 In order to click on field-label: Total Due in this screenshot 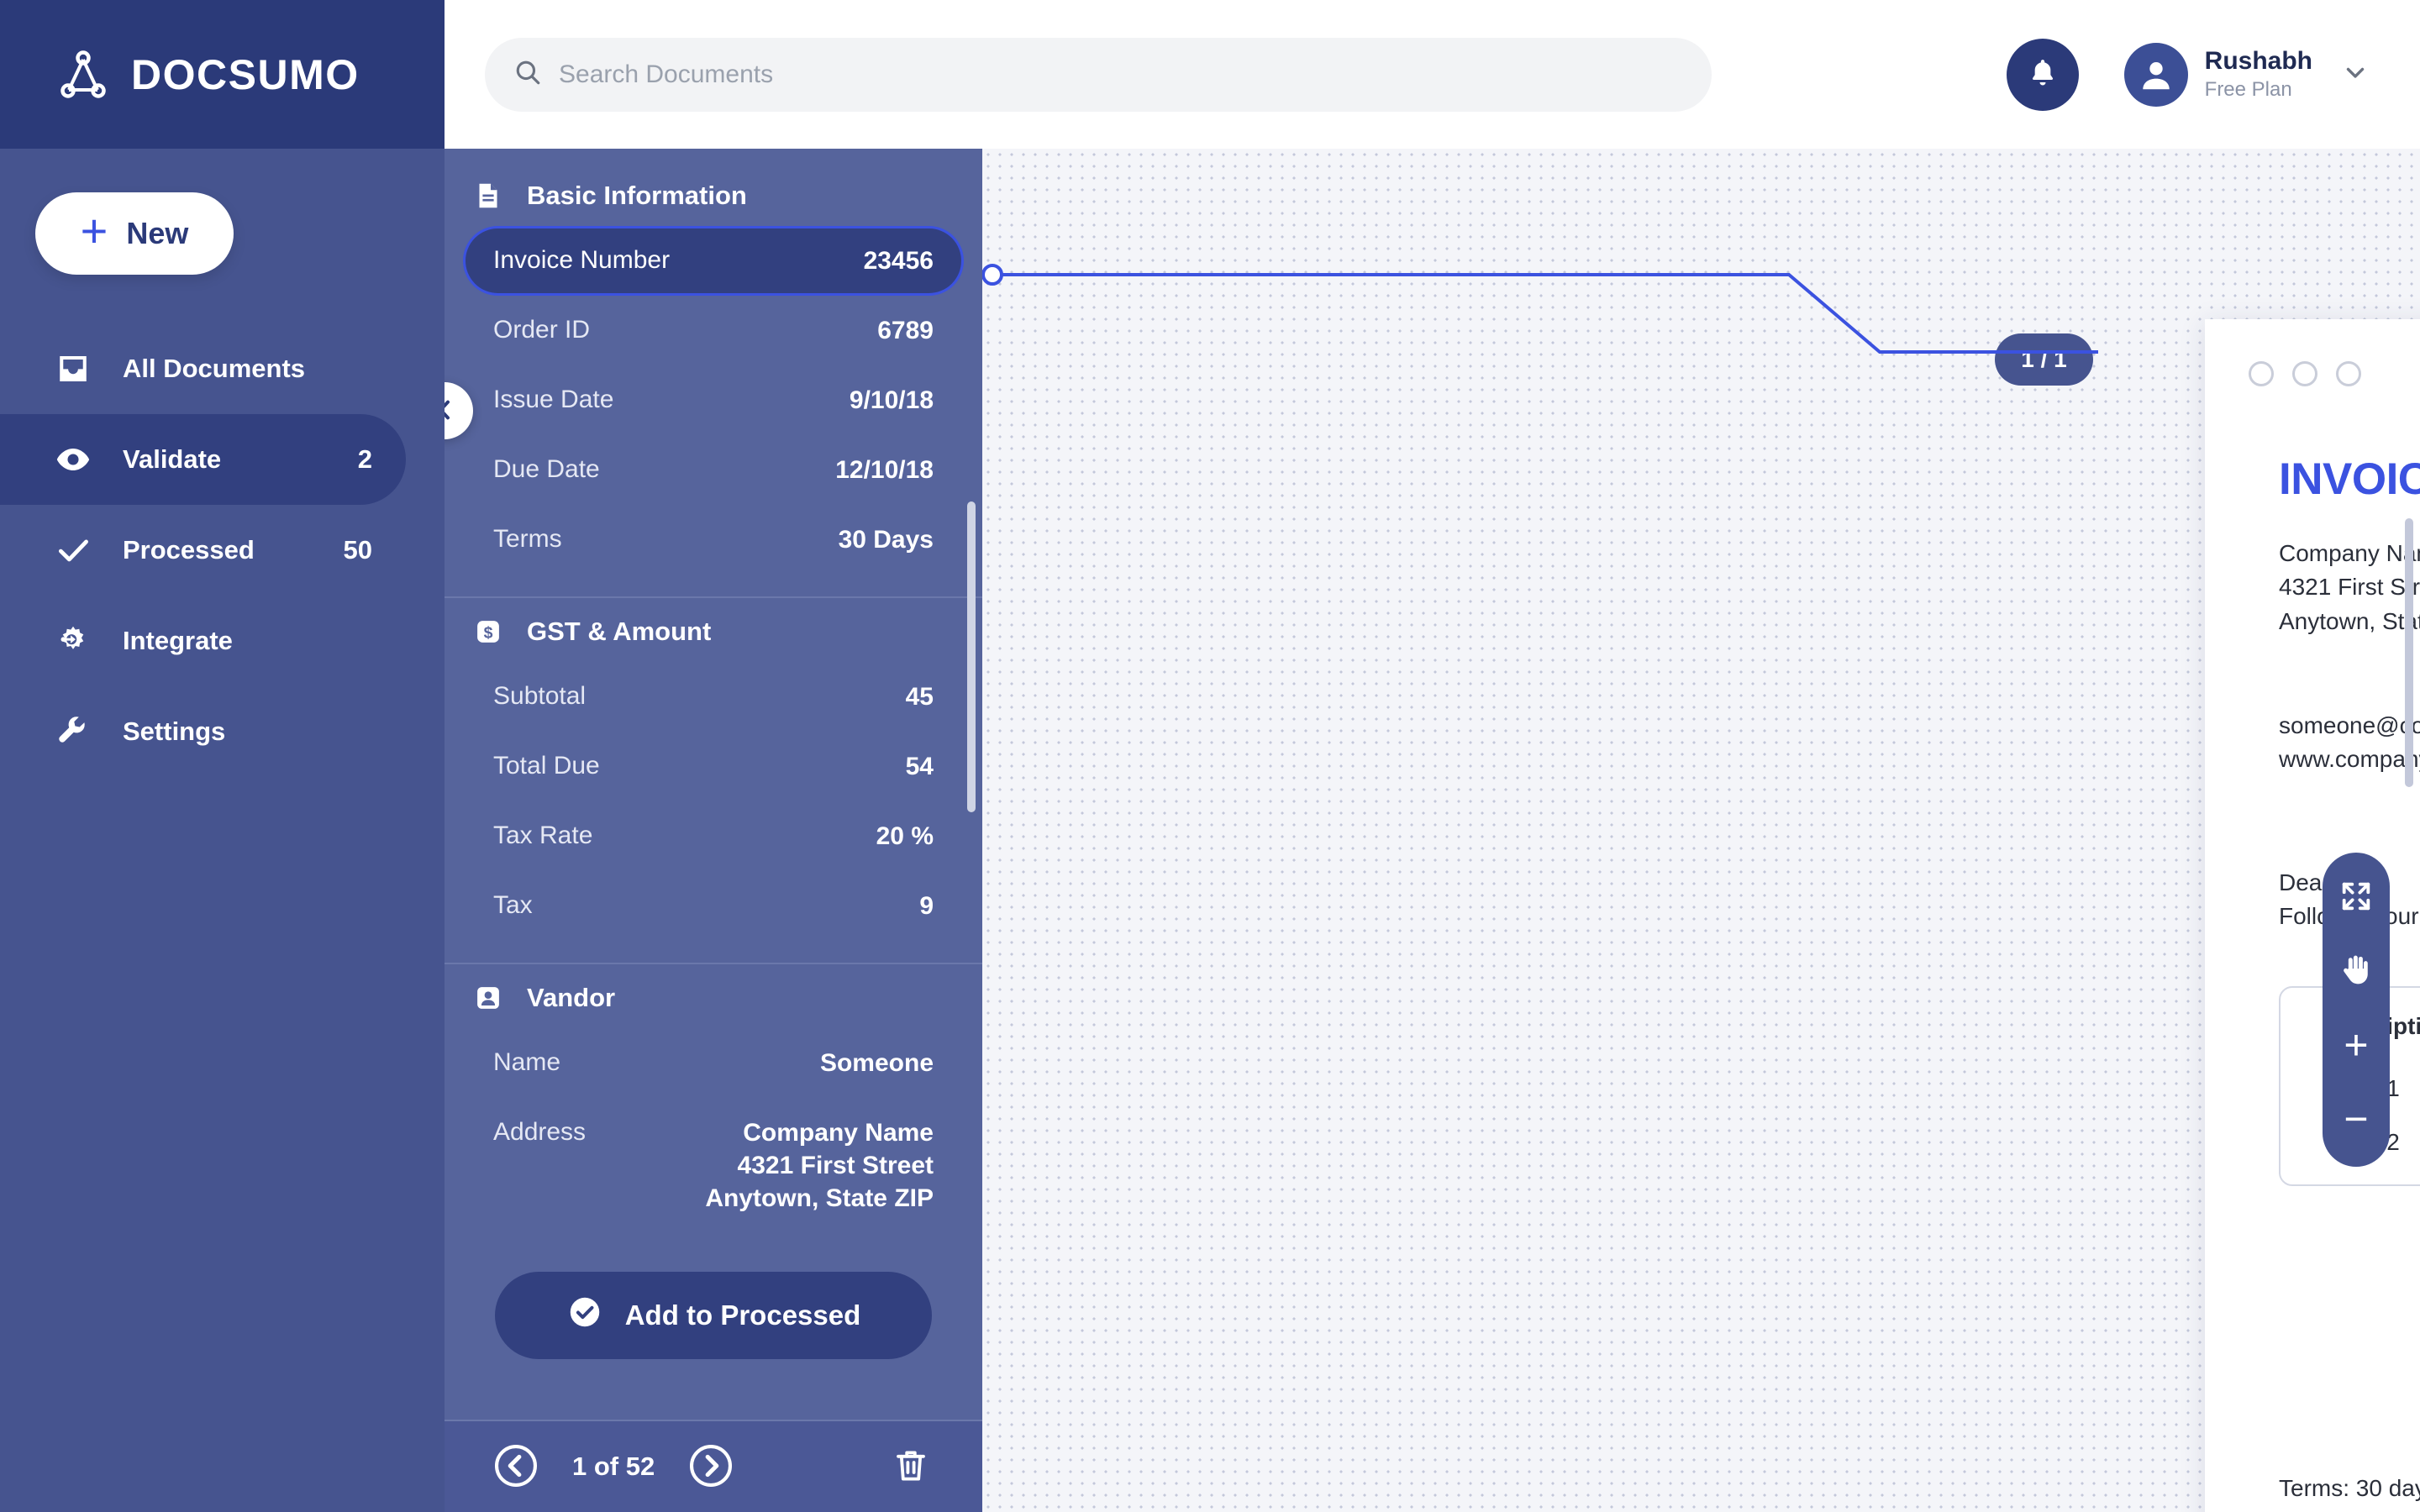, I will do `click(546, 766)`.